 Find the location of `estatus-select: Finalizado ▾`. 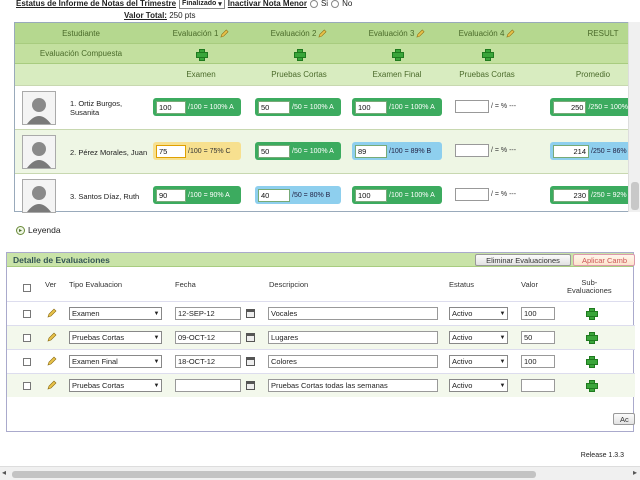

estatus-select: Finalizado ▾ is located at coordinates (202, 4).